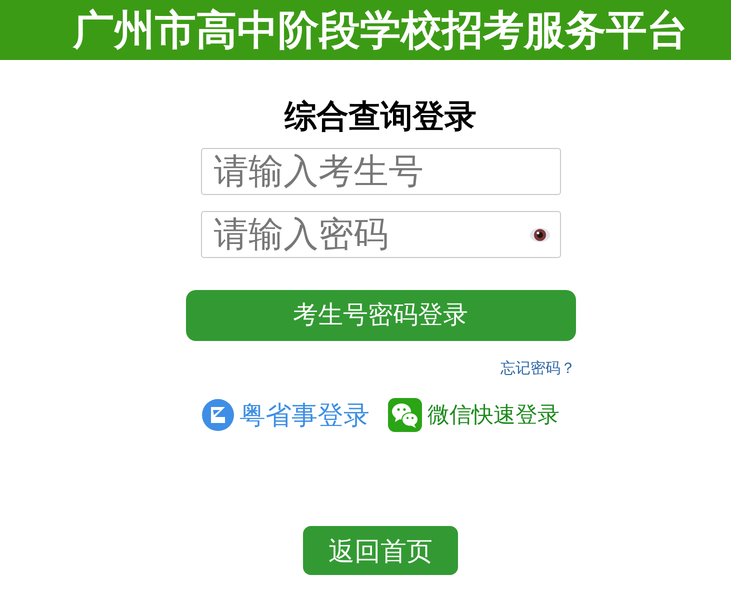 This screenshot has height=615, width=731. Describe the element at coordinates (540, 234) in the screenshot. I see `eye-icon` at that location.